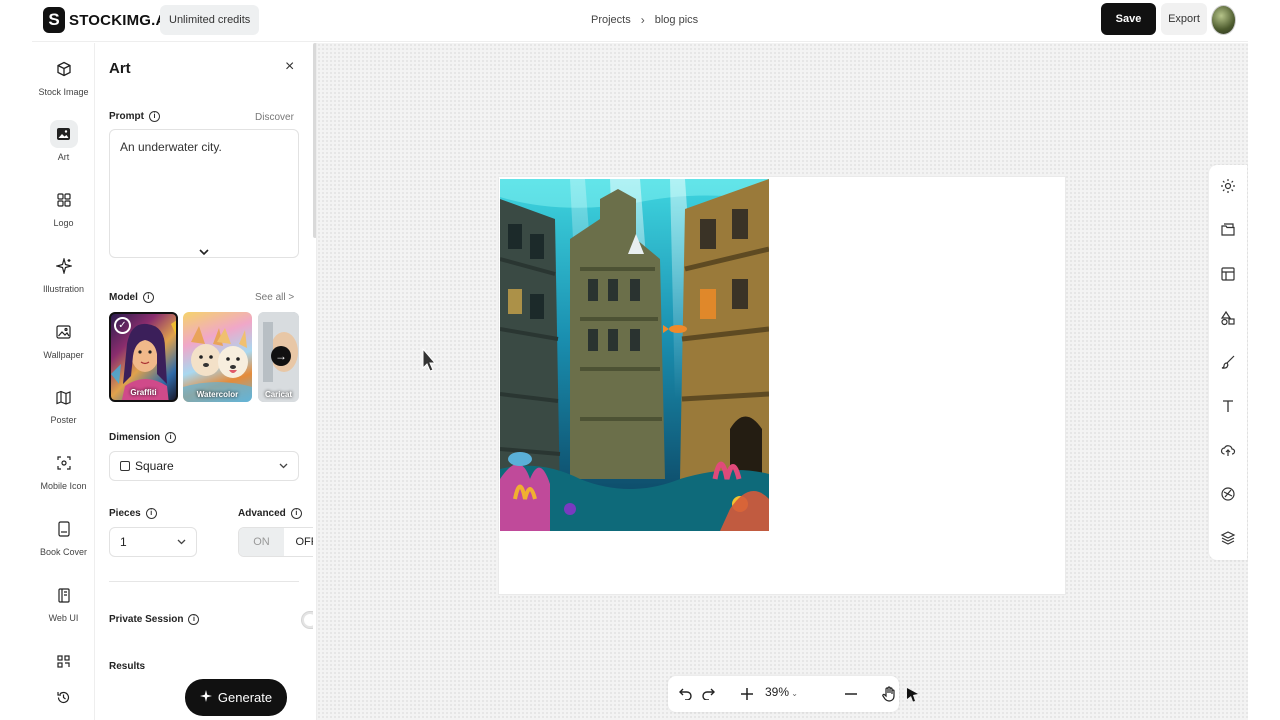  Describe the element at coordinates (63, 289) in the screenshot. I see `rail-label: Illustration` at that location.